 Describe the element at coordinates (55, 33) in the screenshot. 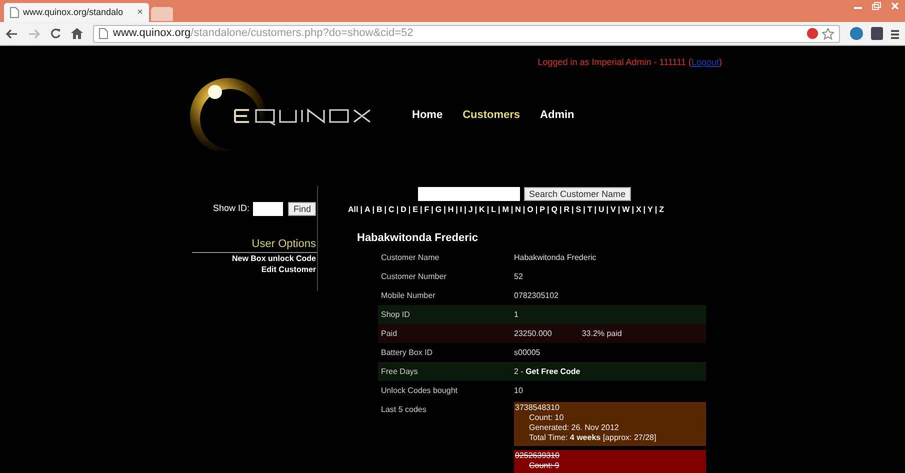

I see `reload-icon` at that location.